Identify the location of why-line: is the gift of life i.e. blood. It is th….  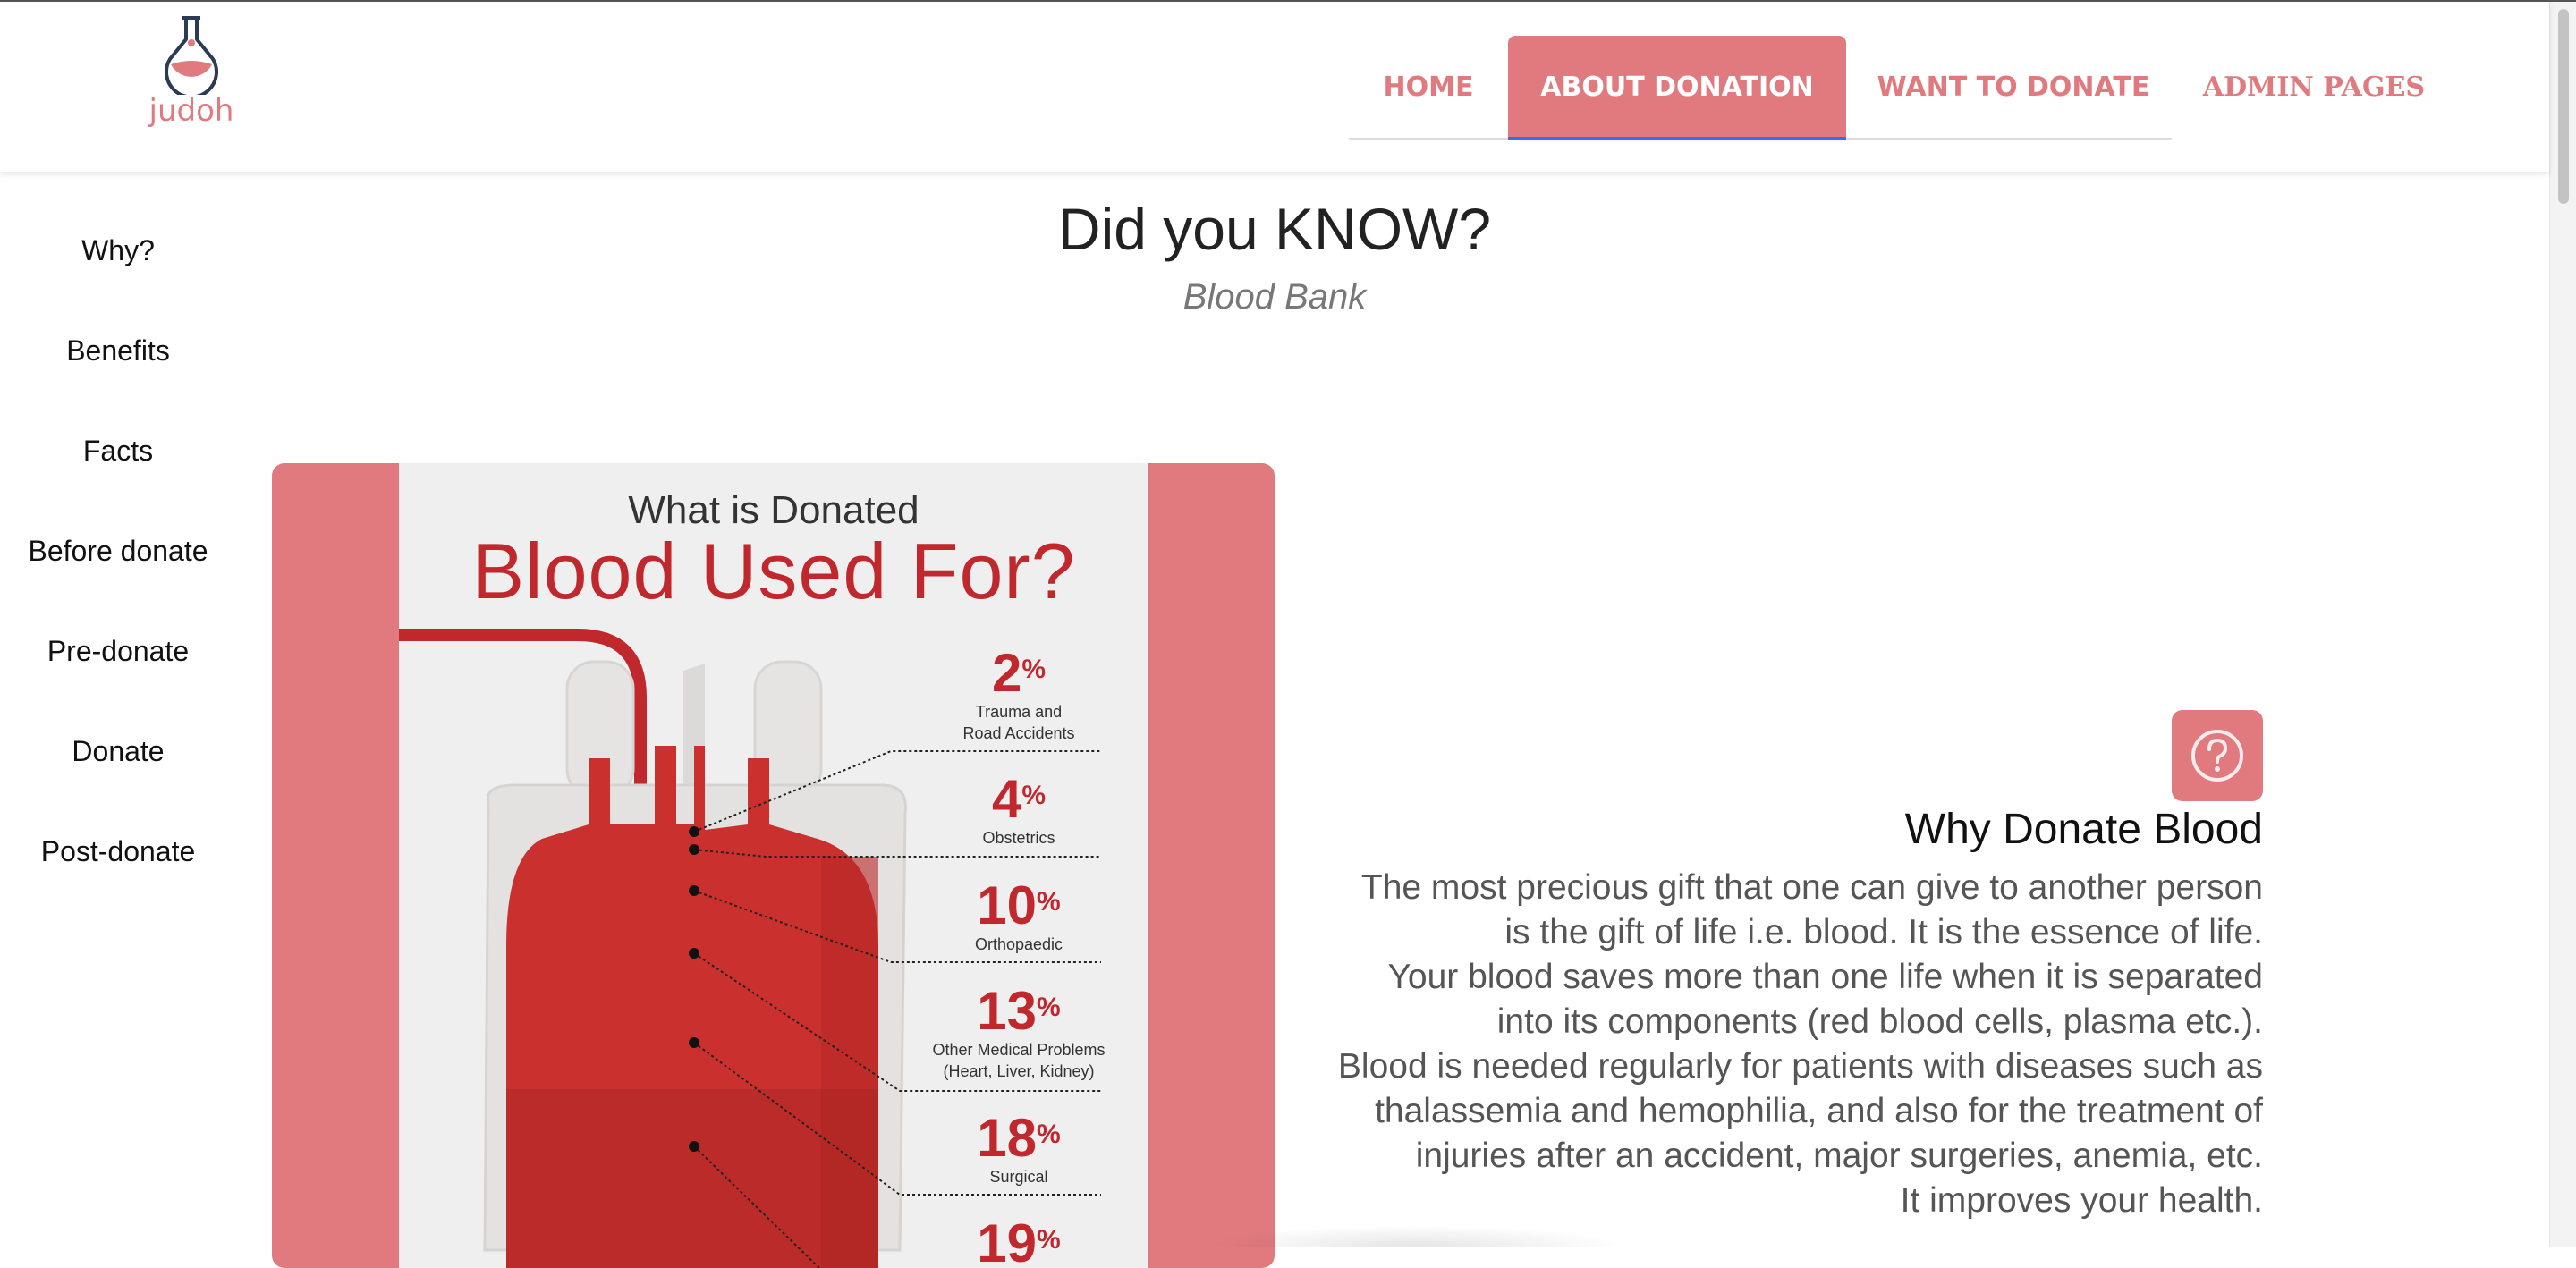
(1883, 932).